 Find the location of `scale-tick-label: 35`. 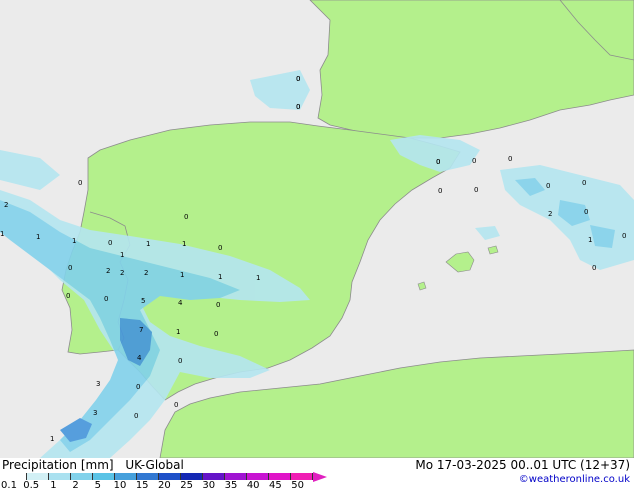

scale-tick-label: 35 is located at coordinates (231, 485).